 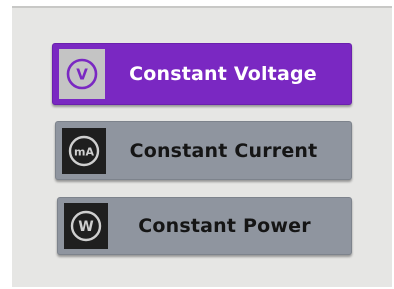 I want to click on volt-circle-icon-svg: V, so click(x=82, y=74).